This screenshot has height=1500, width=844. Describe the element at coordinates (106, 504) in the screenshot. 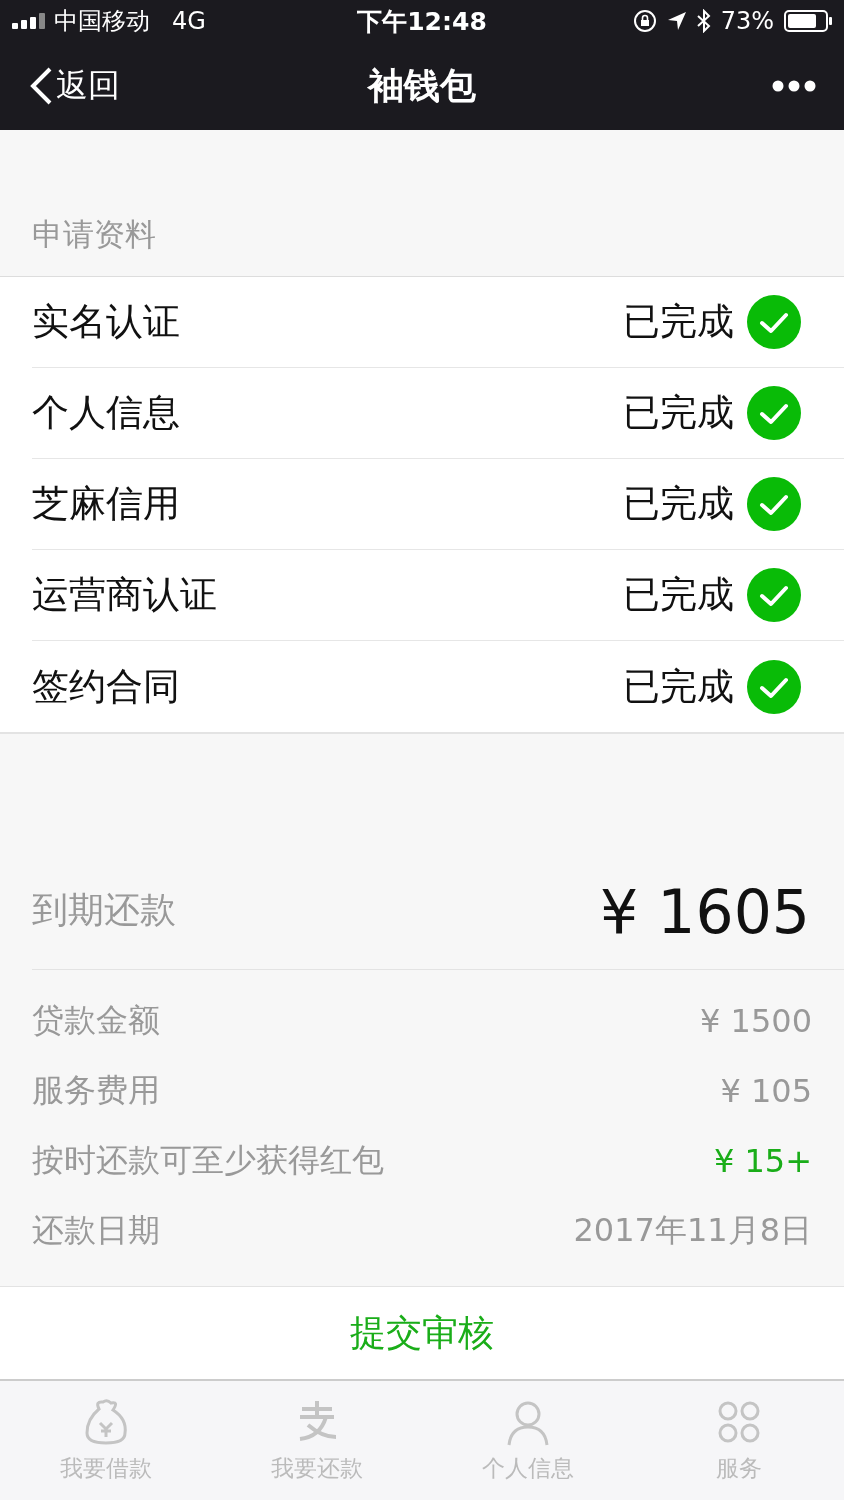

I see `item-label: 芝麻信用` at that location.